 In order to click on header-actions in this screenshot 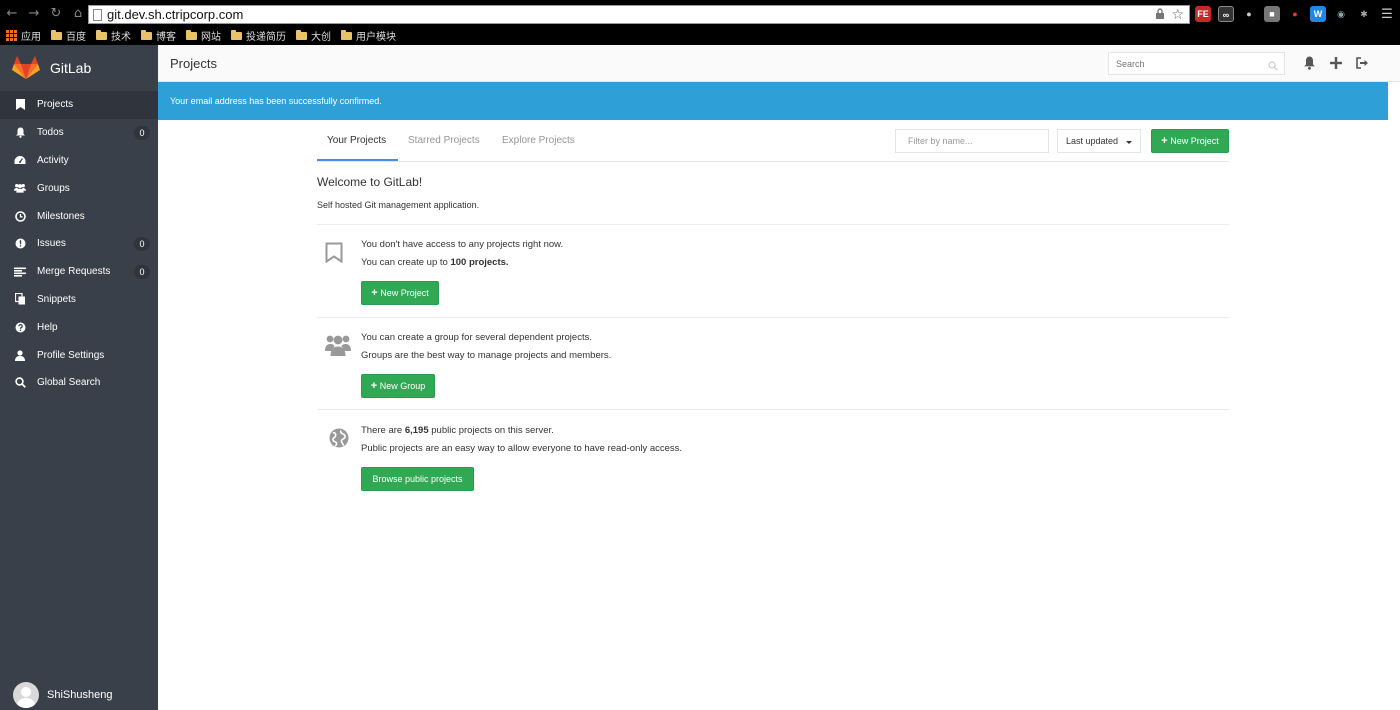, I will do `click(1336, 65)`.